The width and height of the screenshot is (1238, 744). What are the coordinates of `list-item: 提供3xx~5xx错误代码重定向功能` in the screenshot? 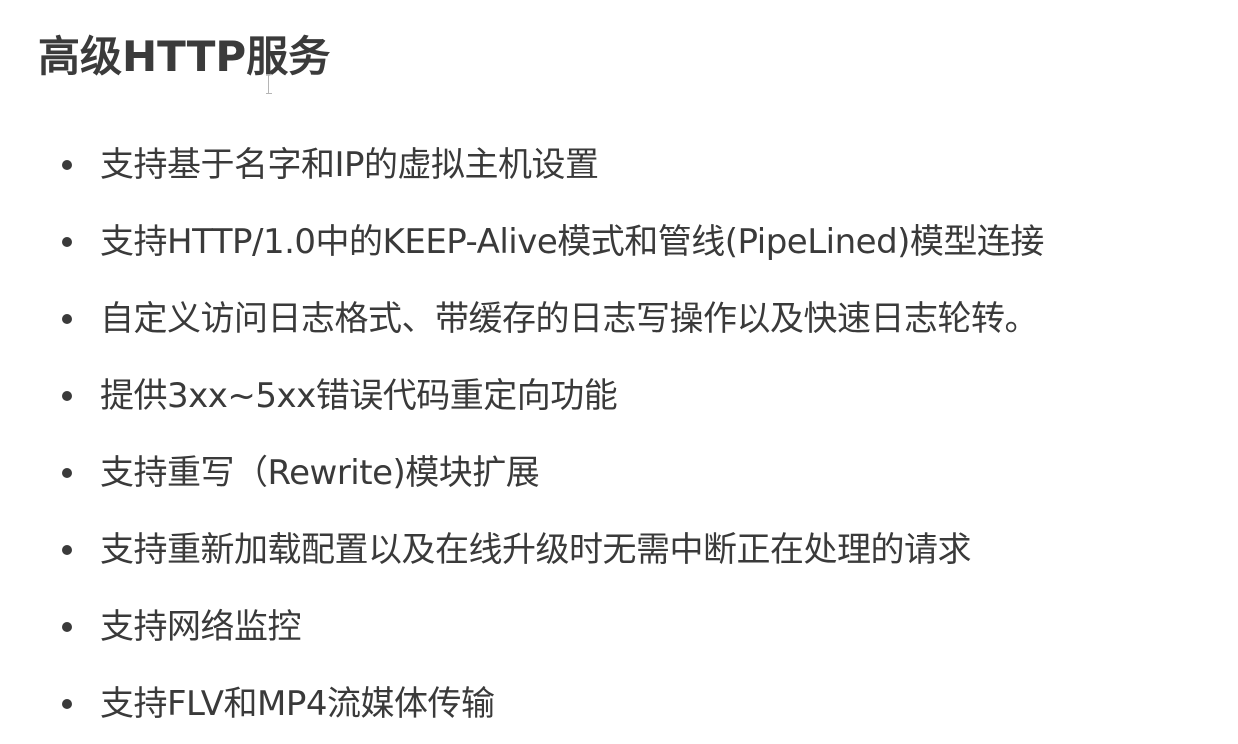 It's located at (638, 395).